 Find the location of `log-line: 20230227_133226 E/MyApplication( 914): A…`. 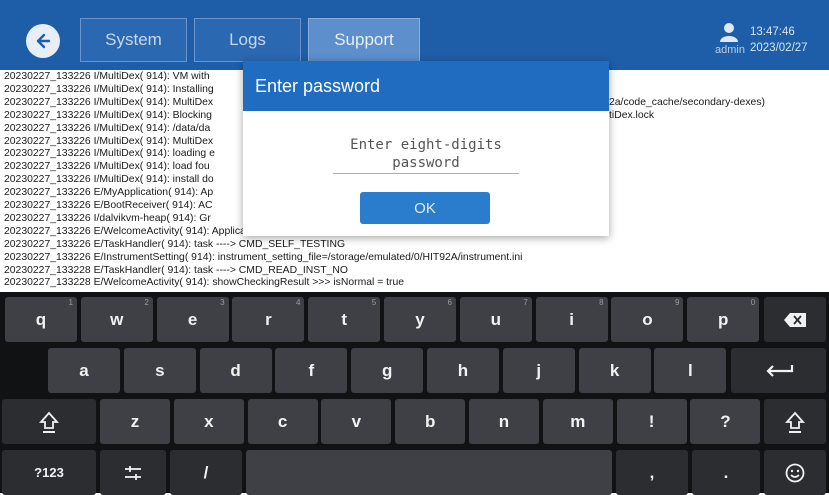

log-line: 20230227_133226 E/MyApplication( 914): A… is located at coordinates (109, 193).